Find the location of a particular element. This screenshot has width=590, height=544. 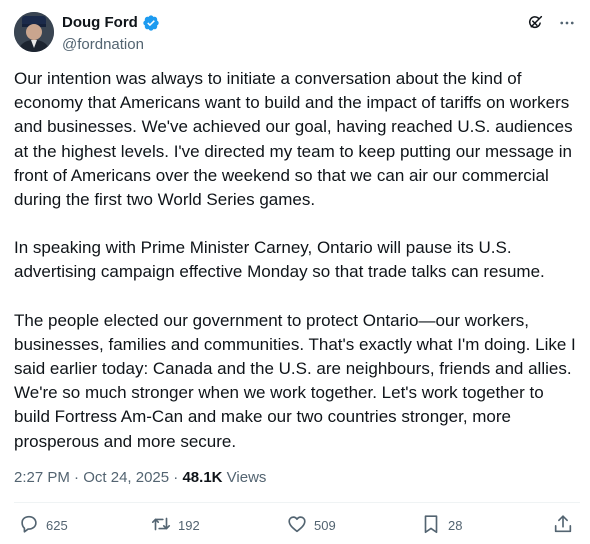

heart-icon is located at coordinates (297, 525).